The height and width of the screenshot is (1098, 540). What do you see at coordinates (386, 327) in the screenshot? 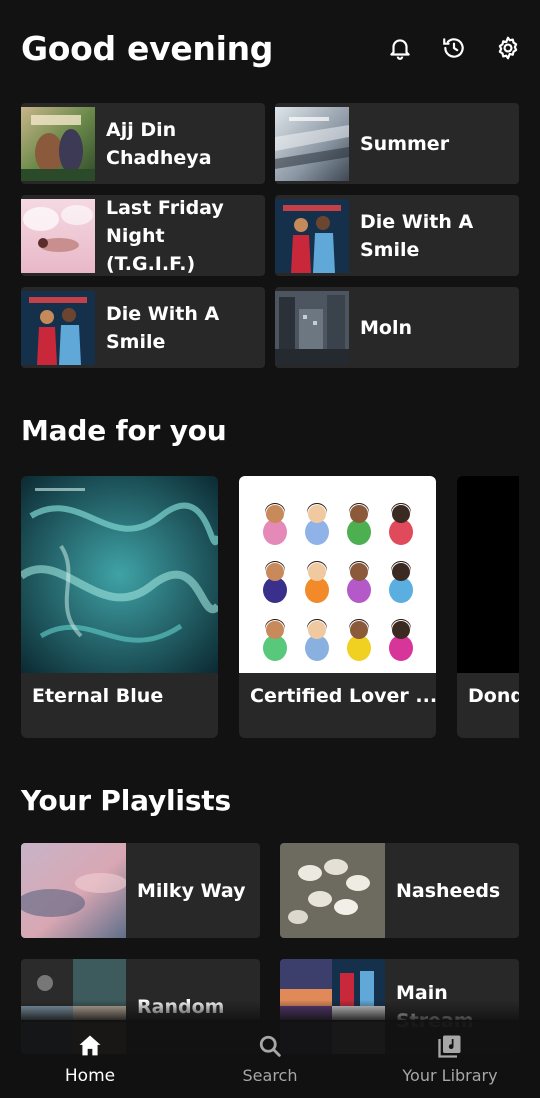
I see `quick-card-label: Moln` at bounding box center [386, 327].